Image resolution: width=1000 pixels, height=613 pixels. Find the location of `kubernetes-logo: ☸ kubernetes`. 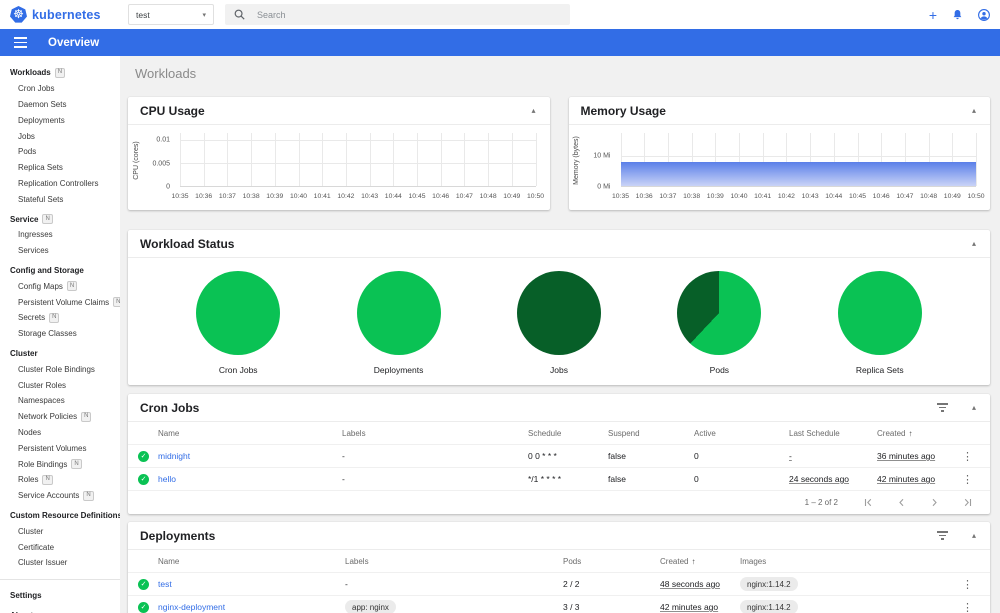

kubernetes-logo: ☸ kubernetes is located at coordinates (55, 14).